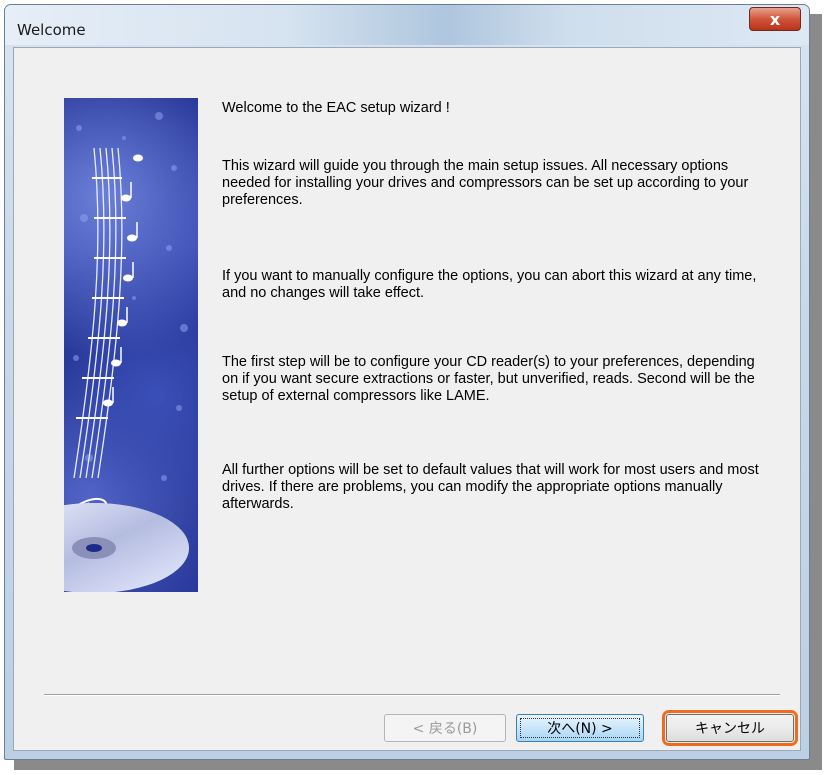 The height and width of the screenshot is (775, 827). I want to click on window-title: Welcome, so click(51, 30).